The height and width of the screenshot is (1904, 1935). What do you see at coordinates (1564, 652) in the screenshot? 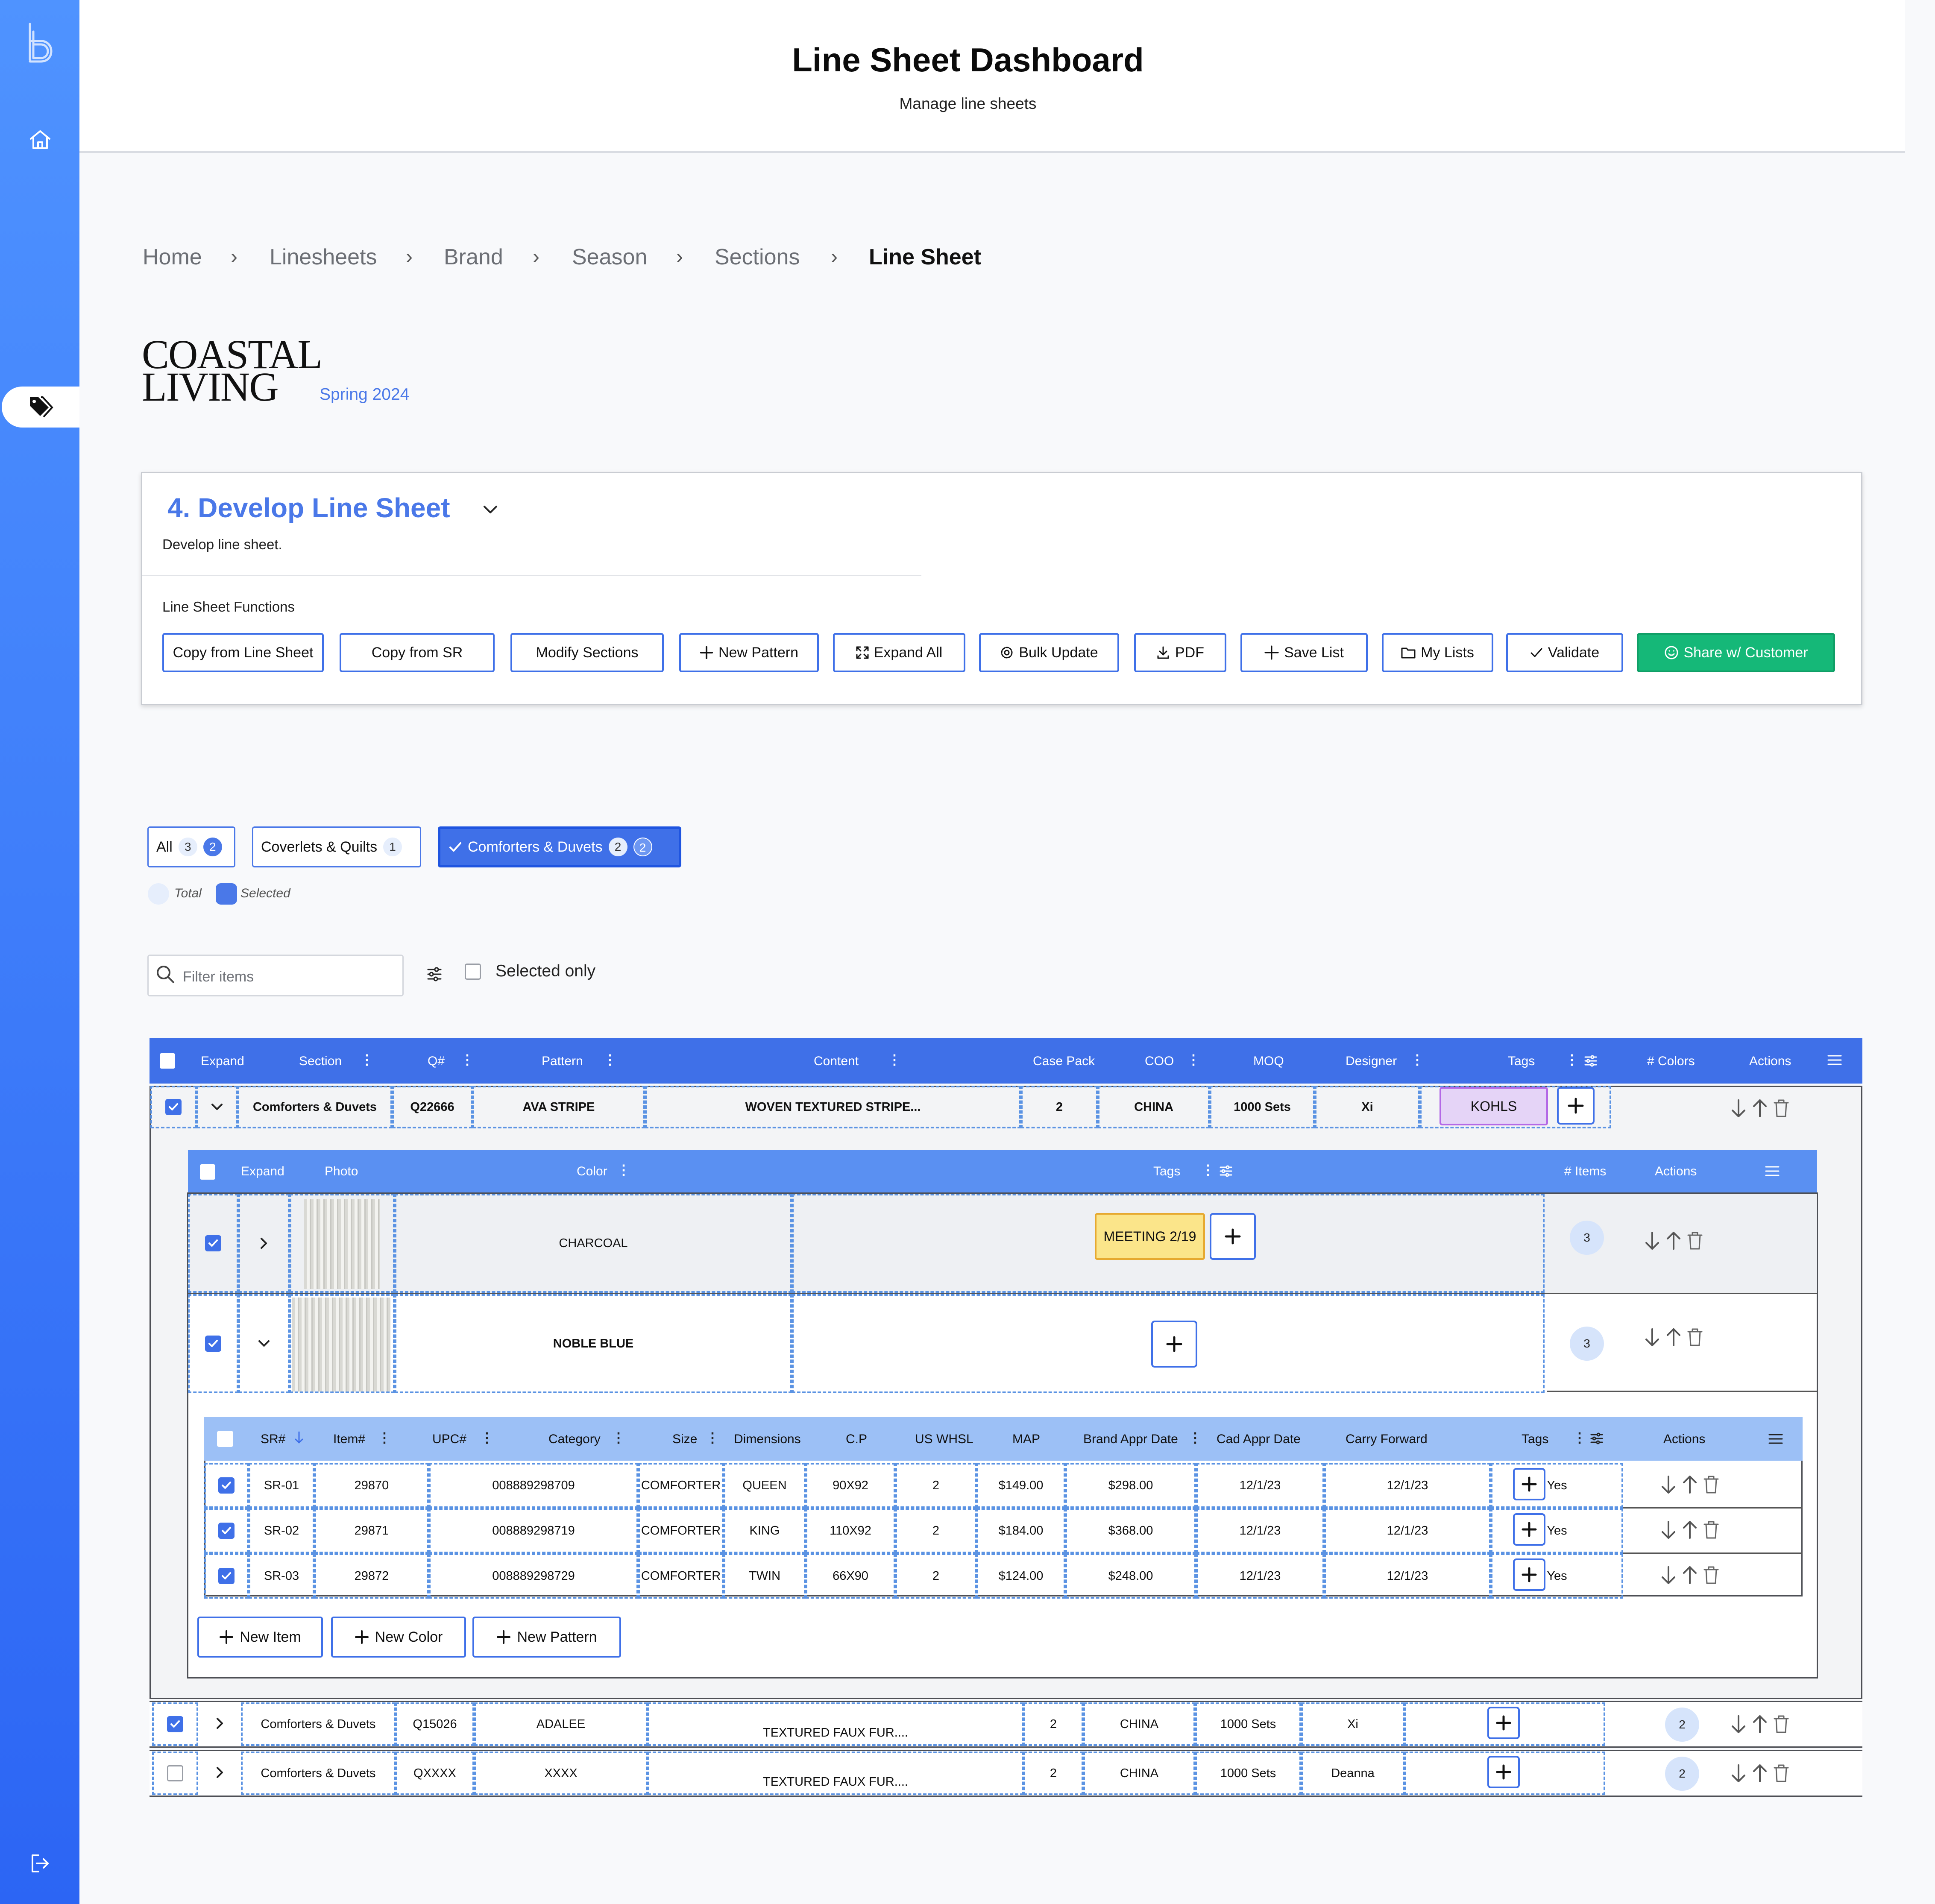
I see `validate-button: Validate` at bounding box center [1564, 652].